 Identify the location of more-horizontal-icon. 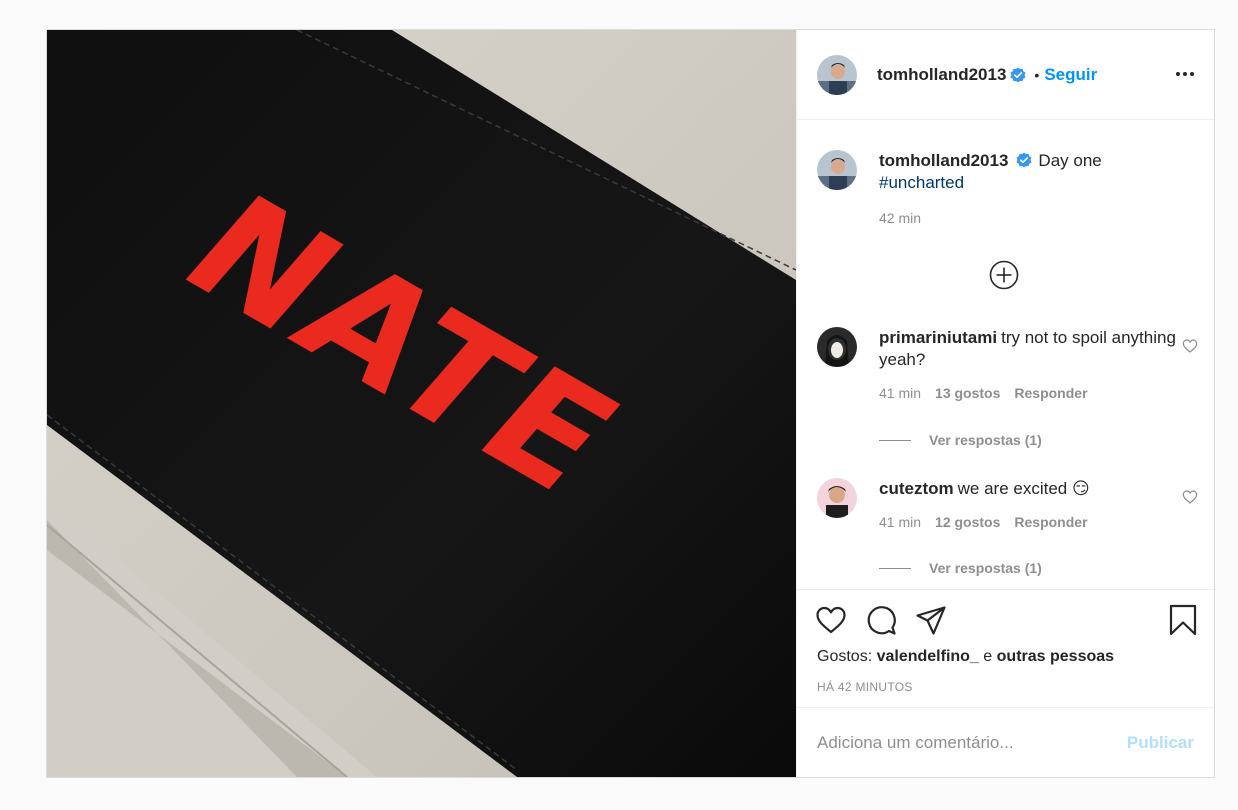
(1185, 74).